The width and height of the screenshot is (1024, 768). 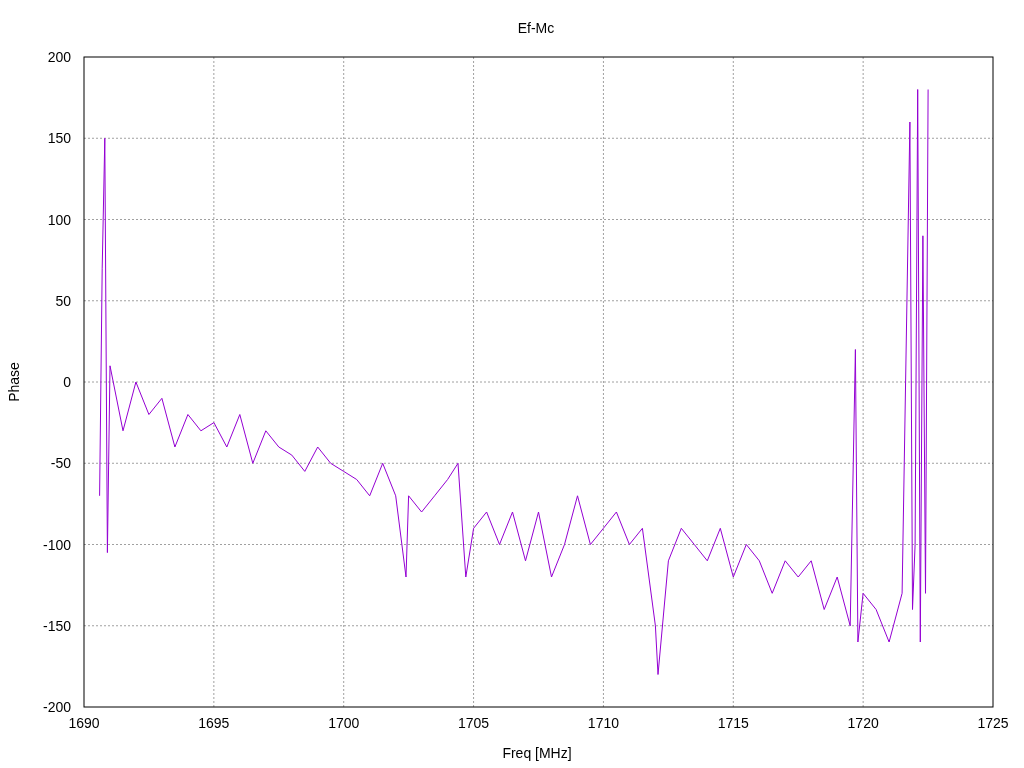 What do you see at coordinates (59, 138) in the screenshot?
I see `y-tick-label: 150` at bounding box center [59, 138].